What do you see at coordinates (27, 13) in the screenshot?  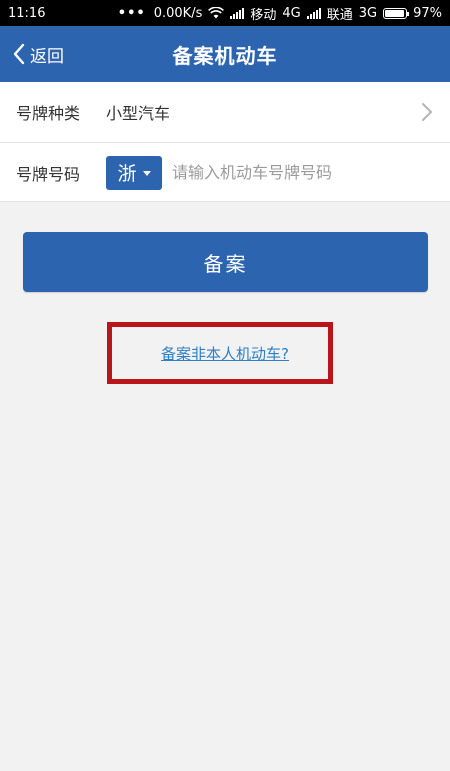 I see `status-time: 11:16` at bounding box center [27, 13].